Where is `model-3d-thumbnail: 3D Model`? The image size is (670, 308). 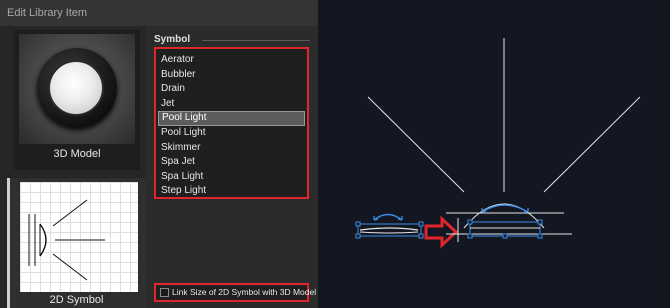 model-3d-thumbnail: 3D Model is located at coordinates (77, 100).